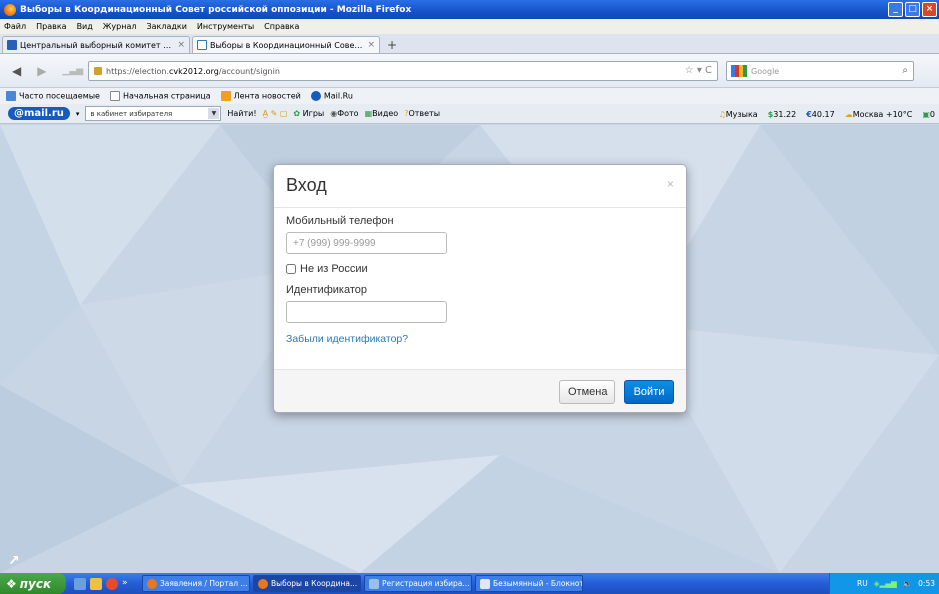 The width and height of the screenshot is (939, 594). Describe the element at coordinates (722, 114) in the screenshot. I see `music-icon: ♫` at that location.